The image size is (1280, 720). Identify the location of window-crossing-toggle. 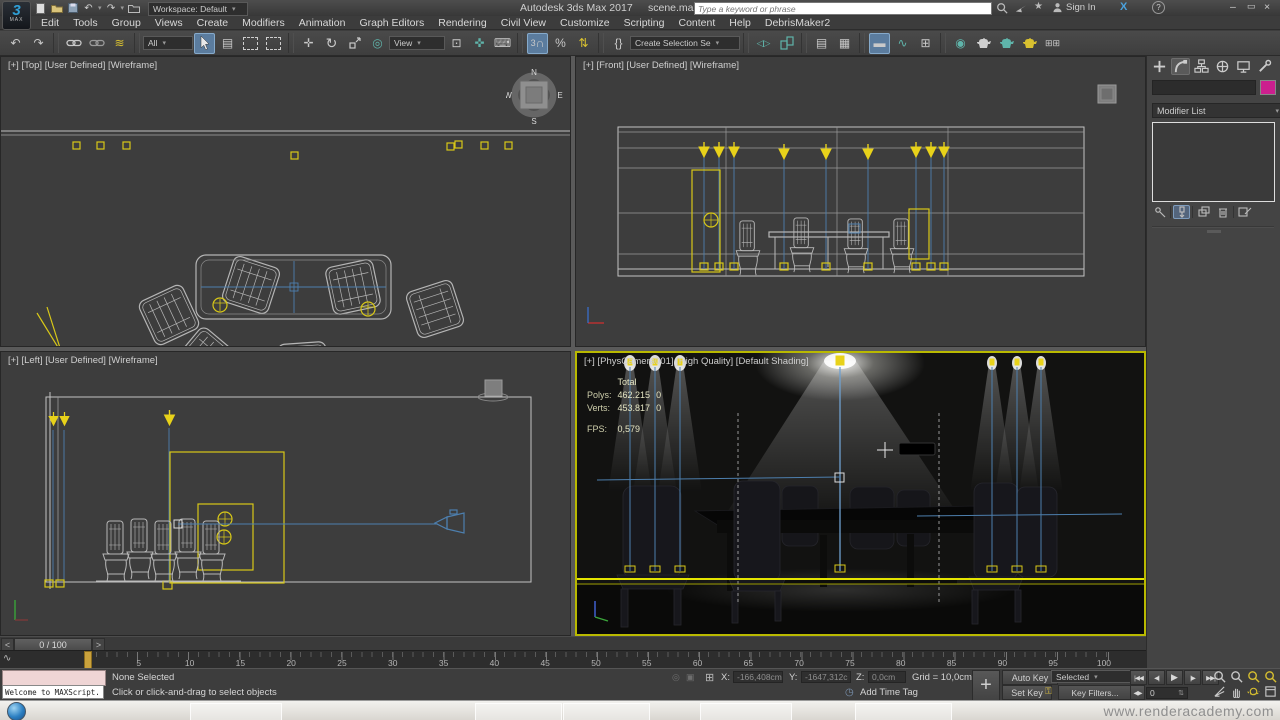
(273, 43).